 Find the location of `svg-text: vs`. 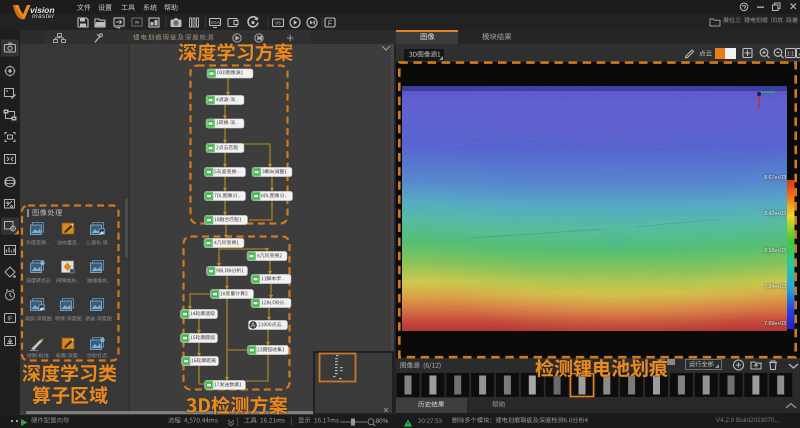

svg-text: vs is located at coordinates (278, 24).